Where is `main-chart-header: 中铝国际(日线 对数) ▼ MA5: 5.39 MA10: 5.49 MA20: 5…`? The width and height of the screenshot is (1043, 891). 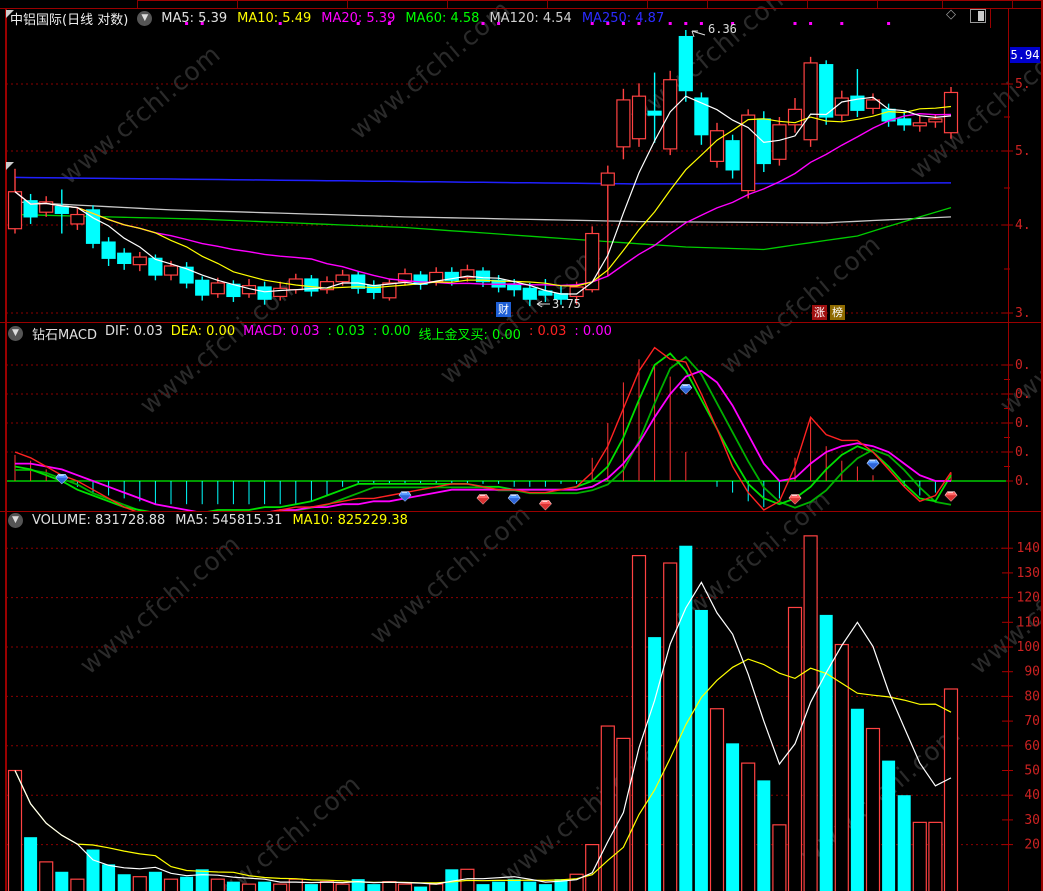 main-chart-header: 中铝国际(日线 对数) ▼ MA5: 5.39 MA10: 5.49 MA20: 5… is located at coordinates (337, 18).